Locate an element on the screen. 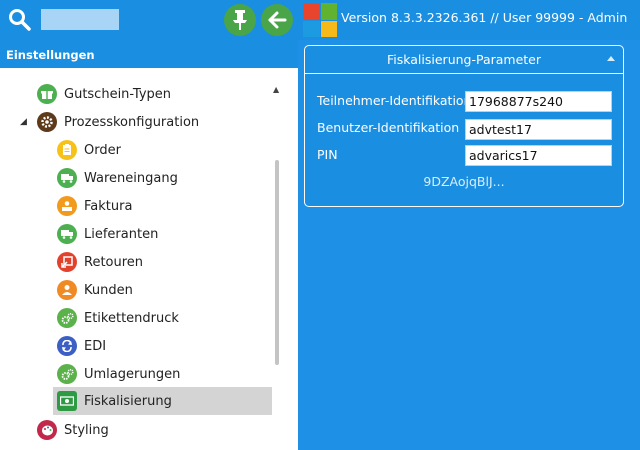 The width and height of the screenshot is (640, 450). scroll-up-icon: ▲ is located at coordinates (276, 89).